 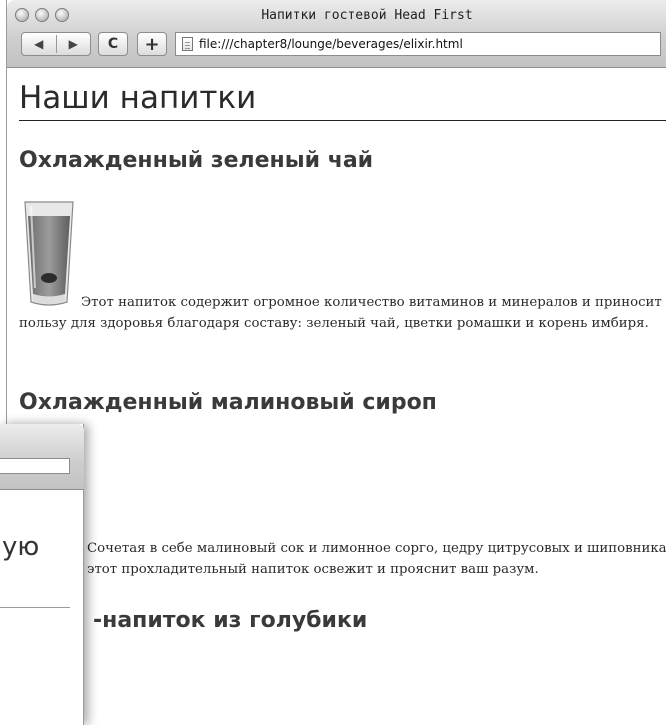 I want to click on window2-address-bar, so click(x=35, y=466).